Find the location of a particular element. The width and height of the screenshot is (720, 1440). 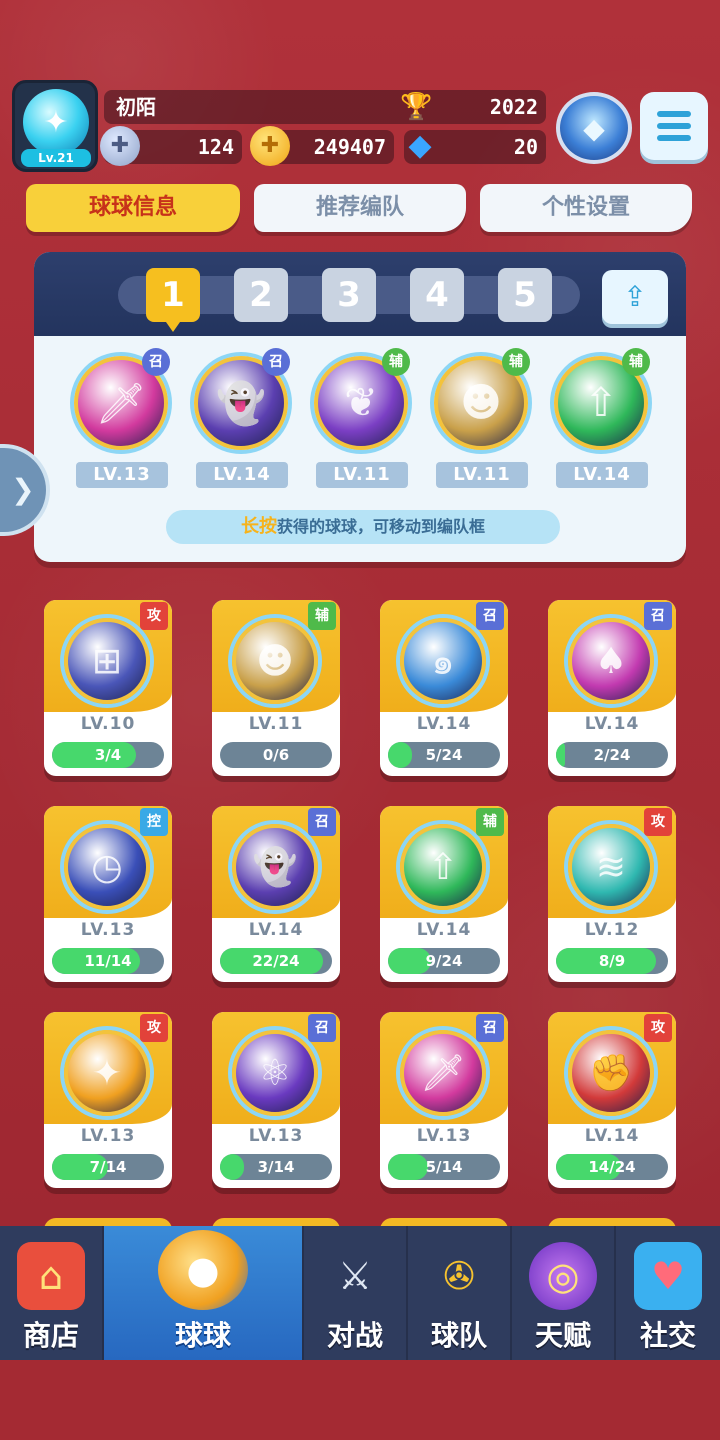

nav-label: 商店 is located at coordinates (50, 1335).